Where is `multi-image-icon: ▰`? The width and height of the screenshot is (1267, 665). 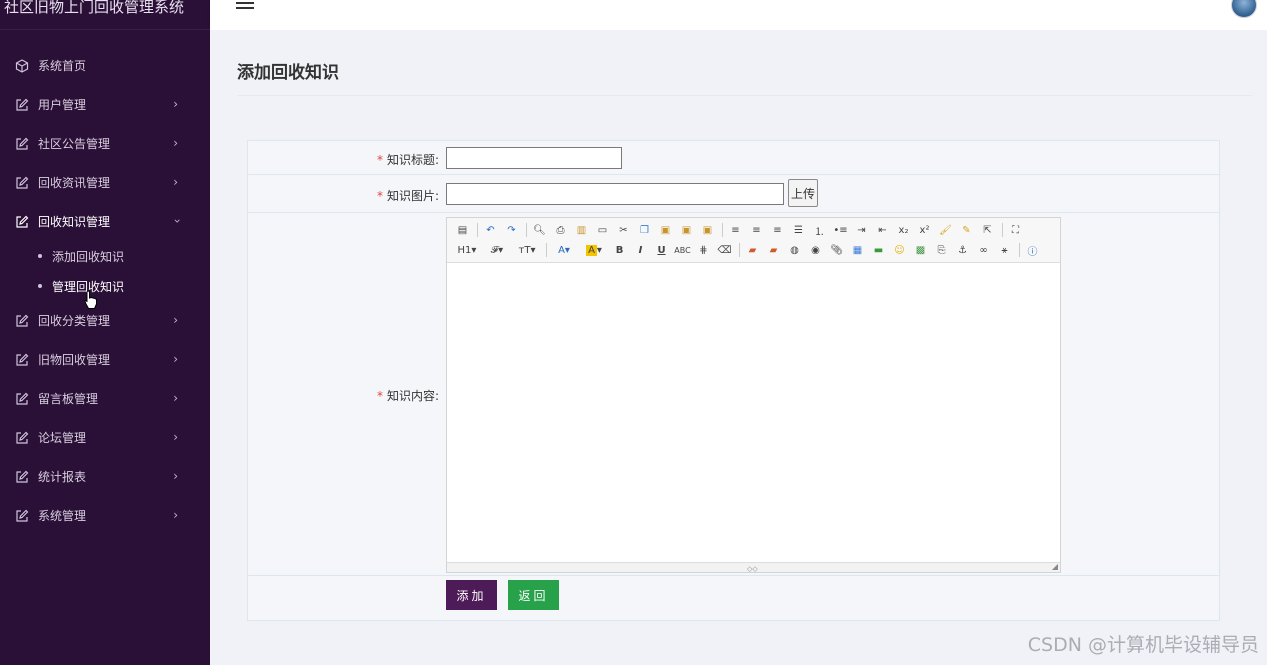
multi-image-icon: ▰ is located at coordinates (773, 250).